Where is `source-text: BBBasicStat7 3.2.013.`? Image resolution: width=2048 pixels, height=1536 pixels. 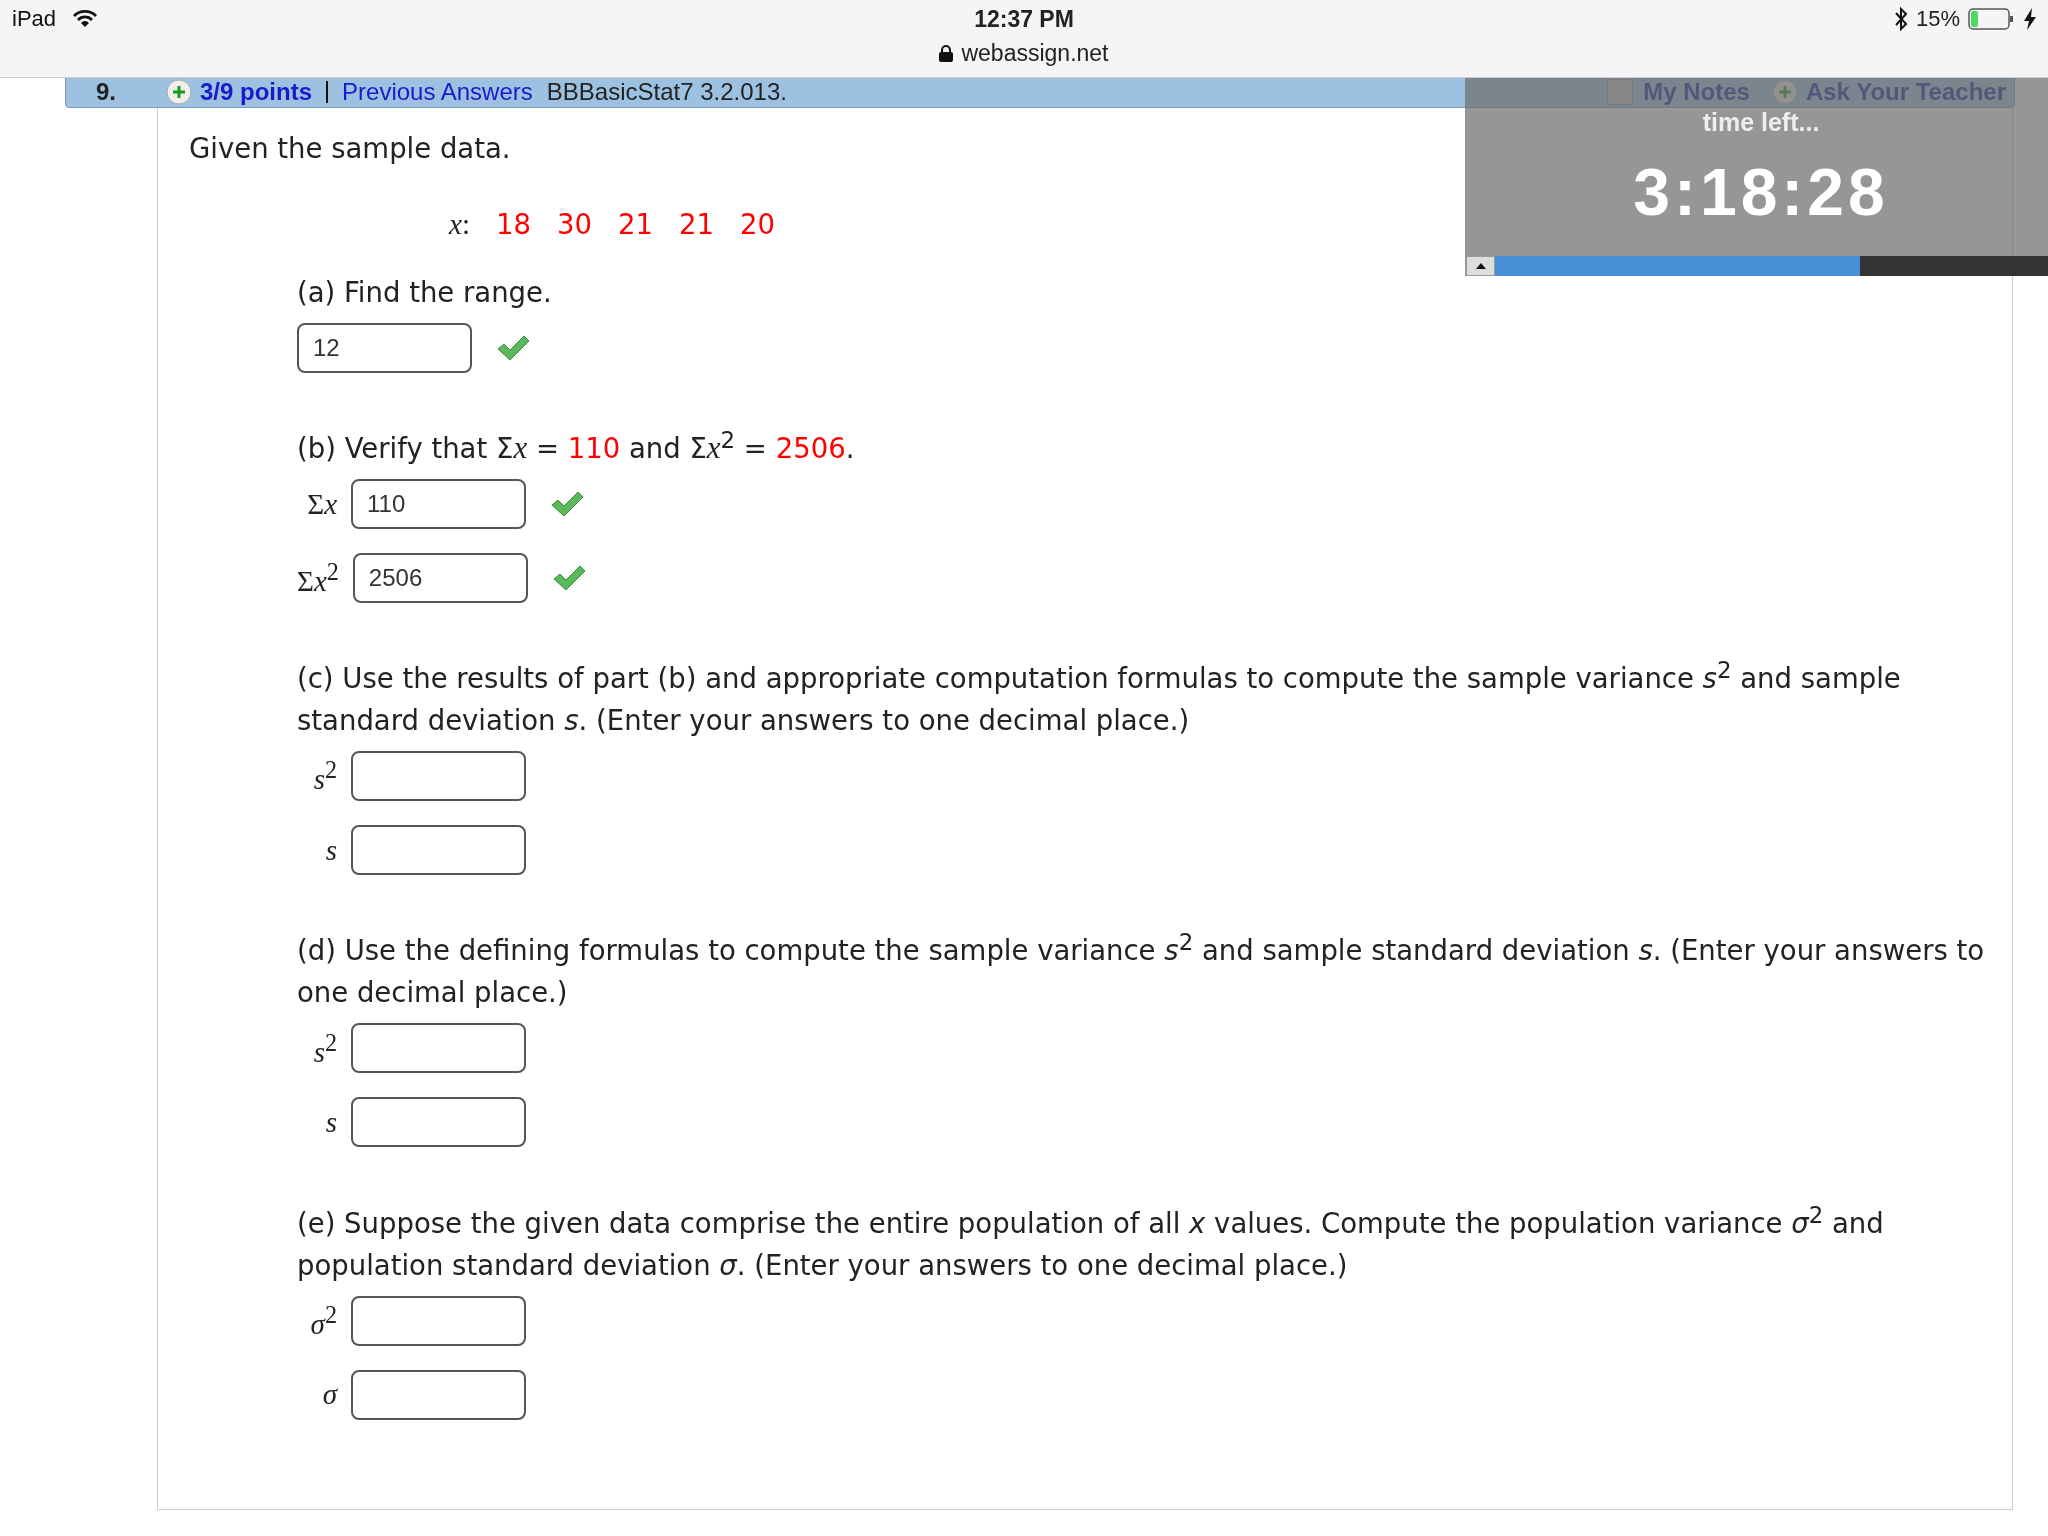
source-text: BBBasicStat7 3.2.013. is located at coordinates (666, 92).